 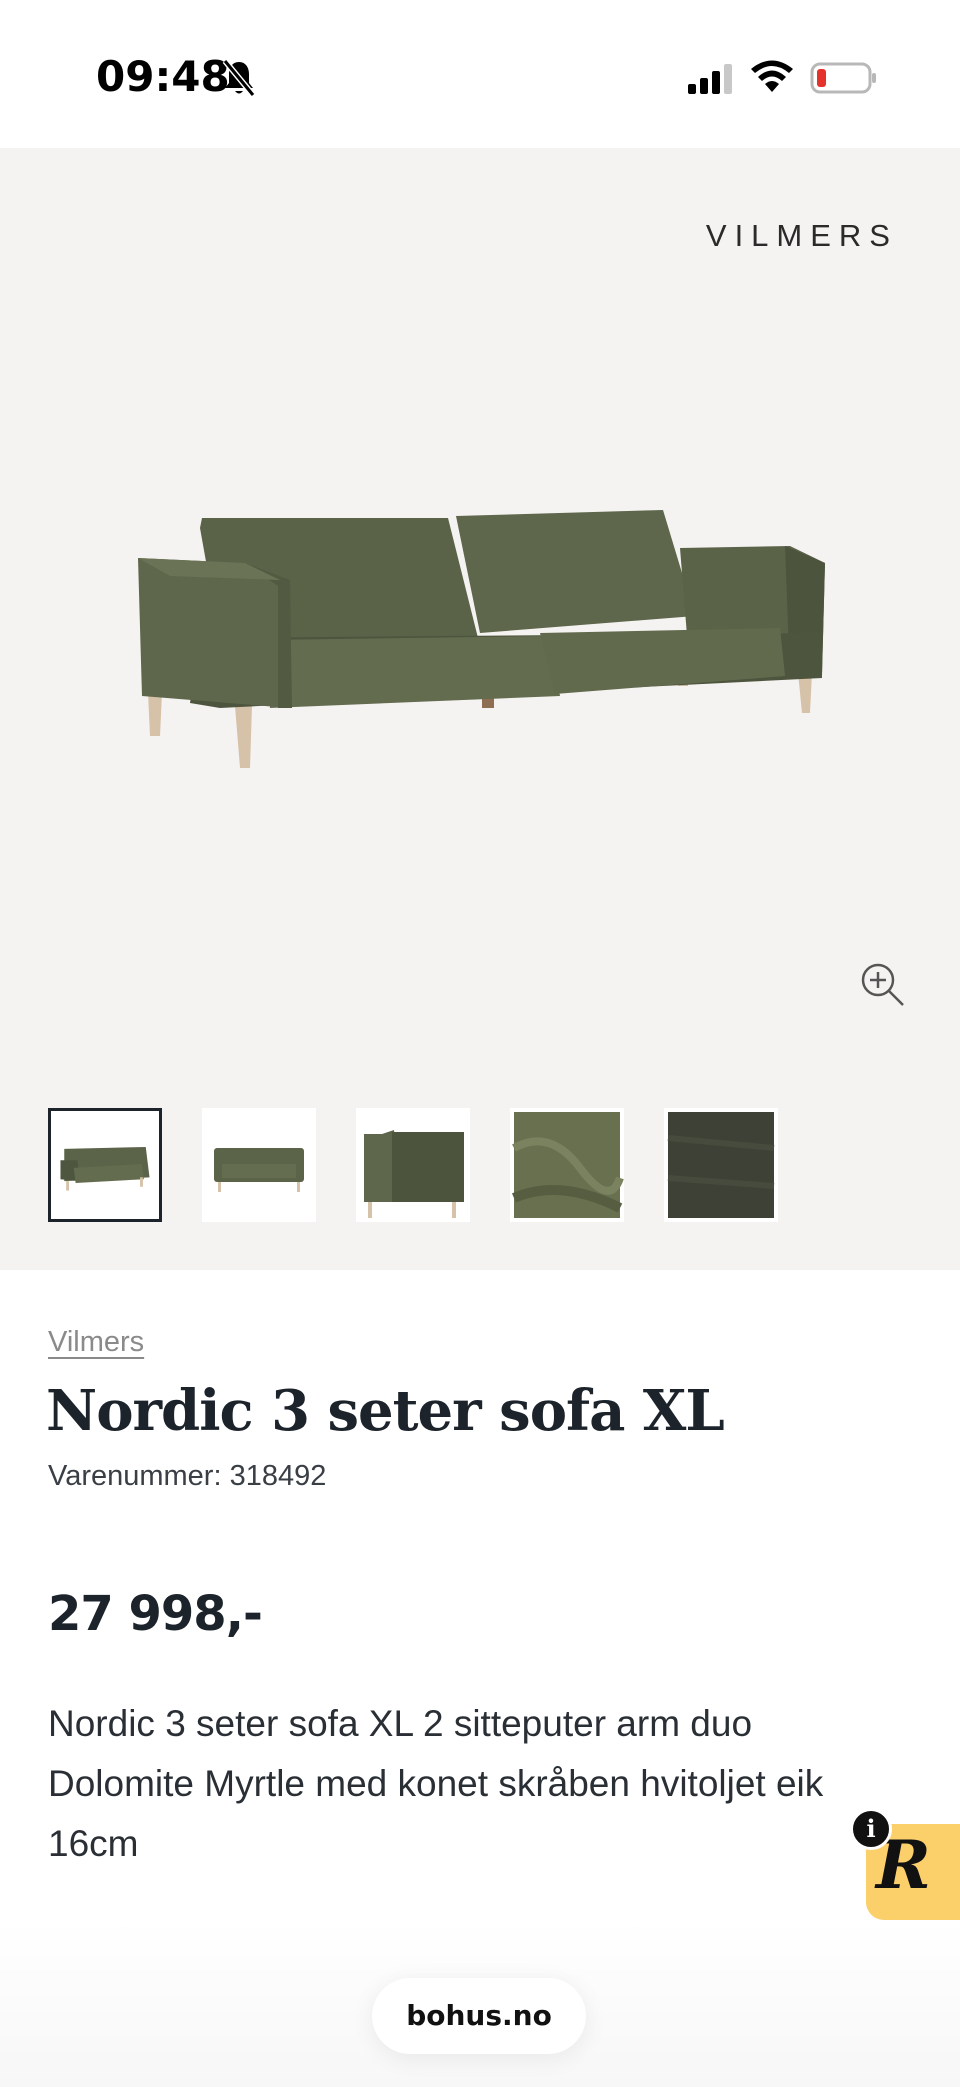 What do you see at coordinates (163, 76) in the screenshot?
I see `status-time: 09:48` at bounding box center [163, 76].